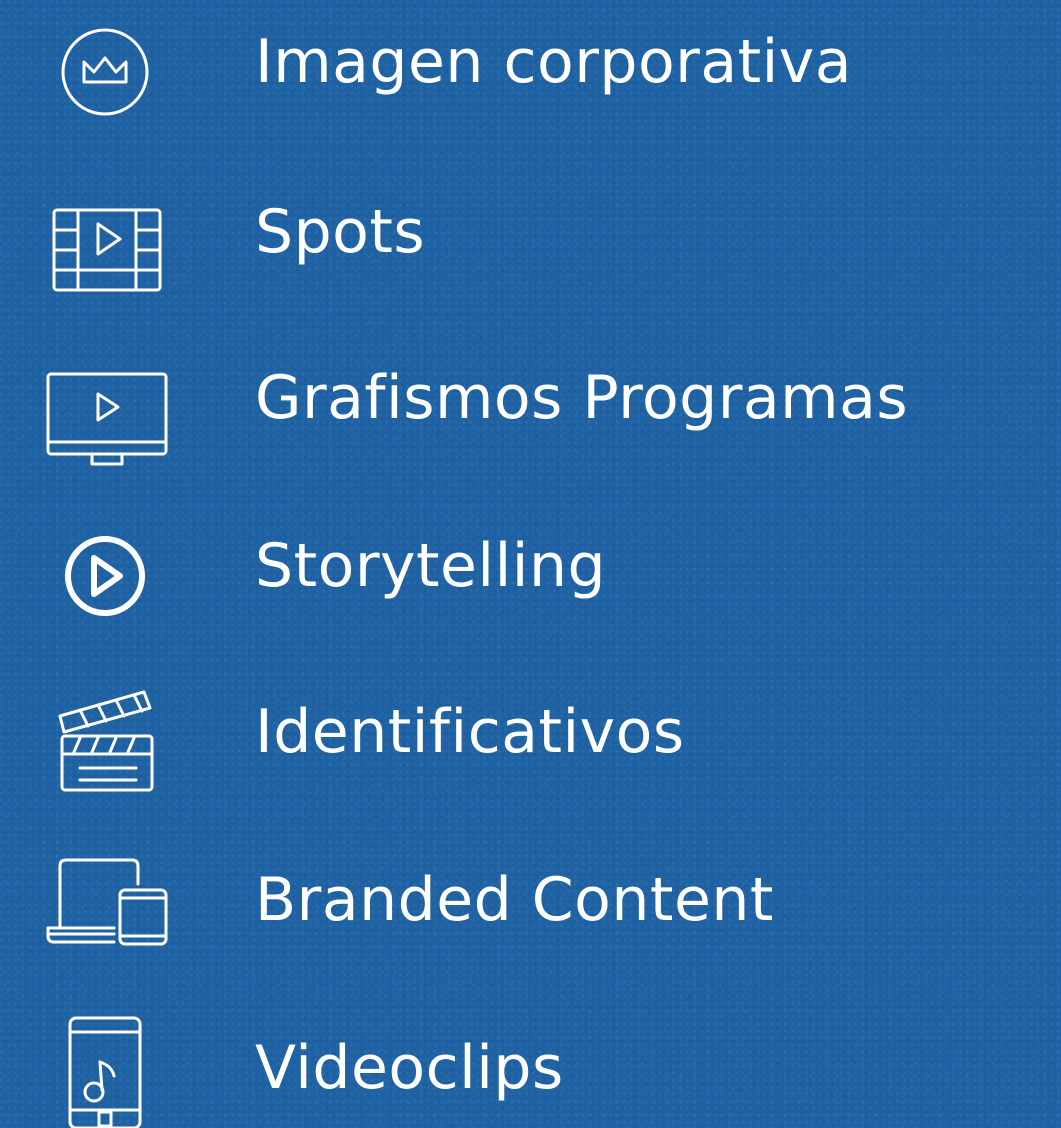  Describe the element at coordinates (554, 62) in the screenshot. I see `service-label: Imagen corporativa` at that location.